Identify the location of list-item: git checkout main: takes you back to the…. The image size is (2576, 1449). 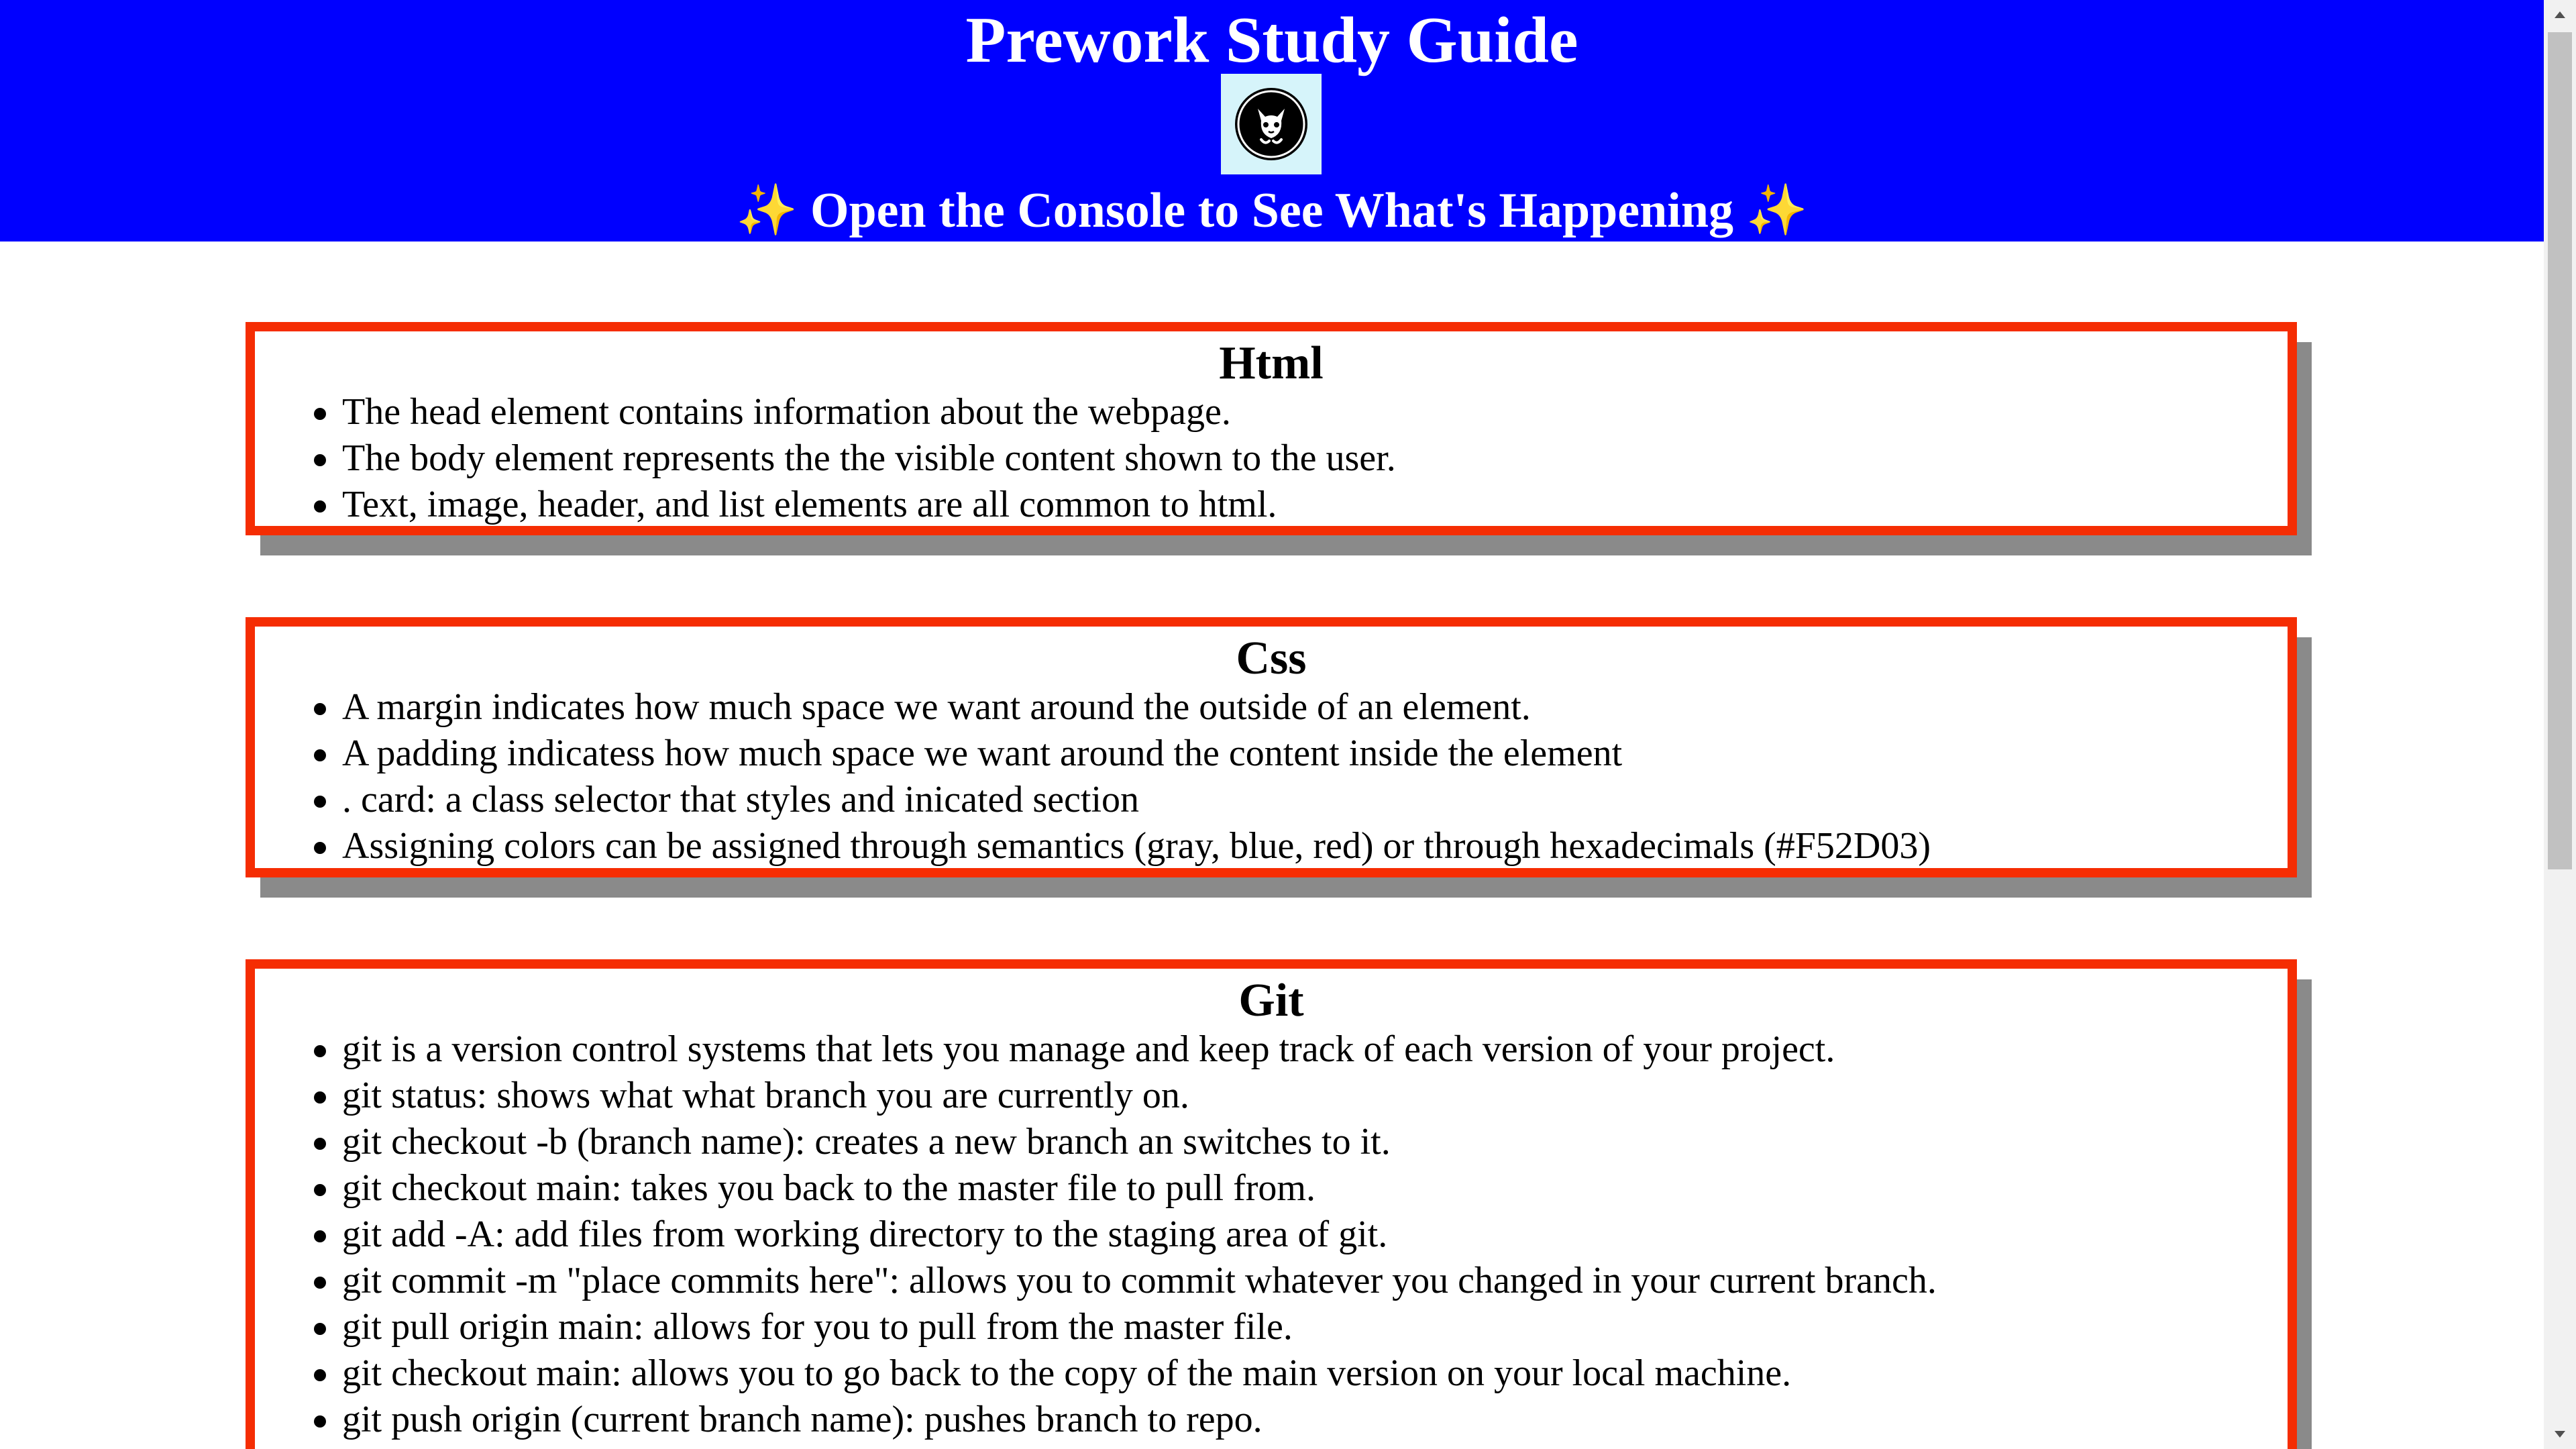
(1301, 1188).